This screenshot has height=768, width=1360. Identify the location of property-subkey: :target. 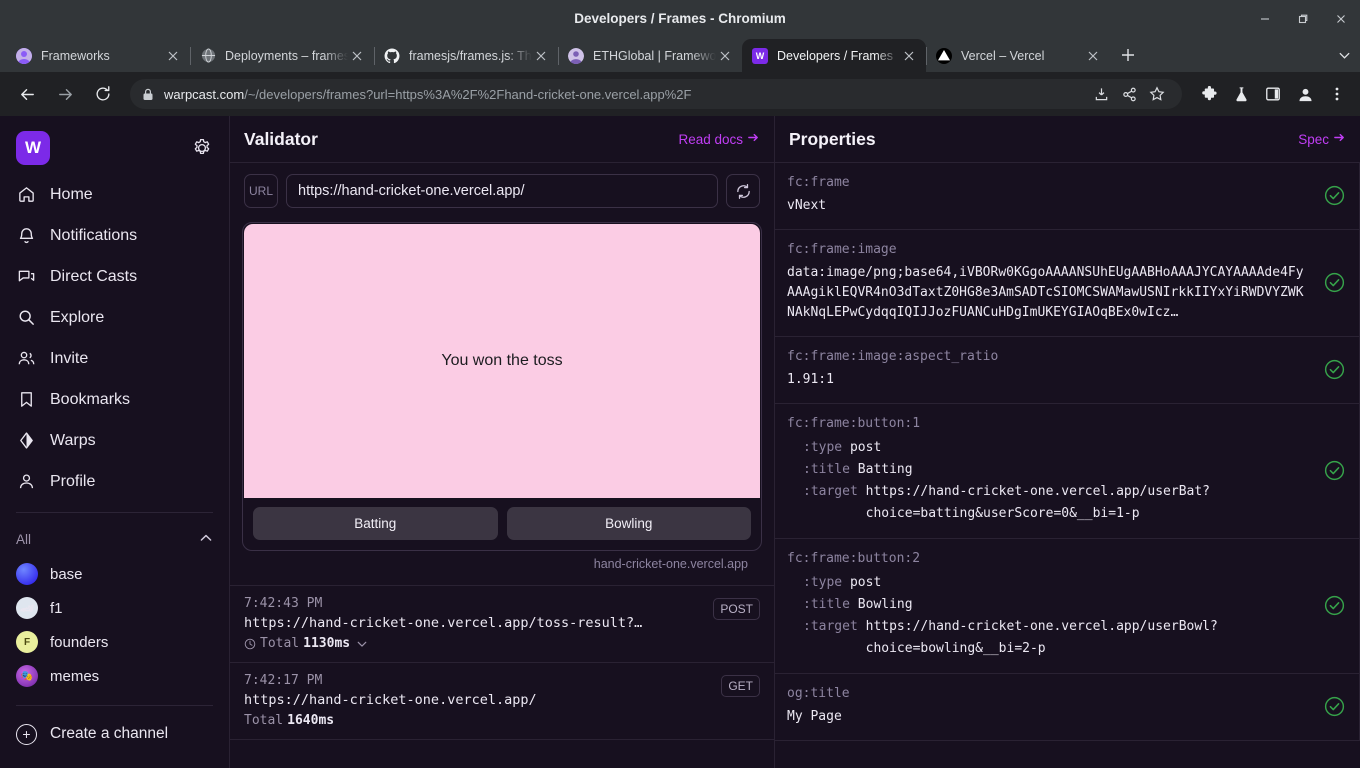
(830, 626).